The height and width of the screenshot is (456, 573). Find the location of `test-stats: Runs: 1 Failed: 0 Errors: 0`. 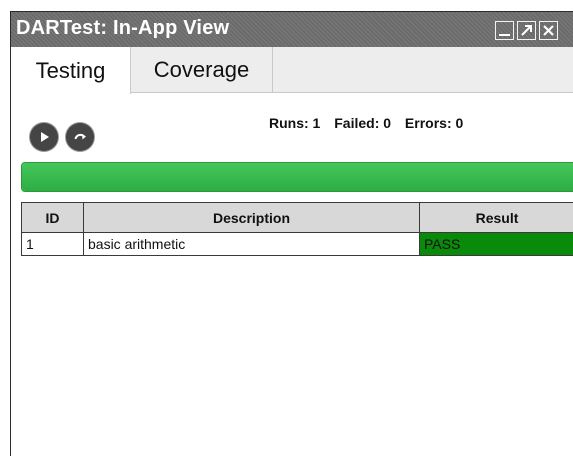

test-stats: Runs: 1 Failed: 0 Errors: 0 is located at coordinates (371, 123).